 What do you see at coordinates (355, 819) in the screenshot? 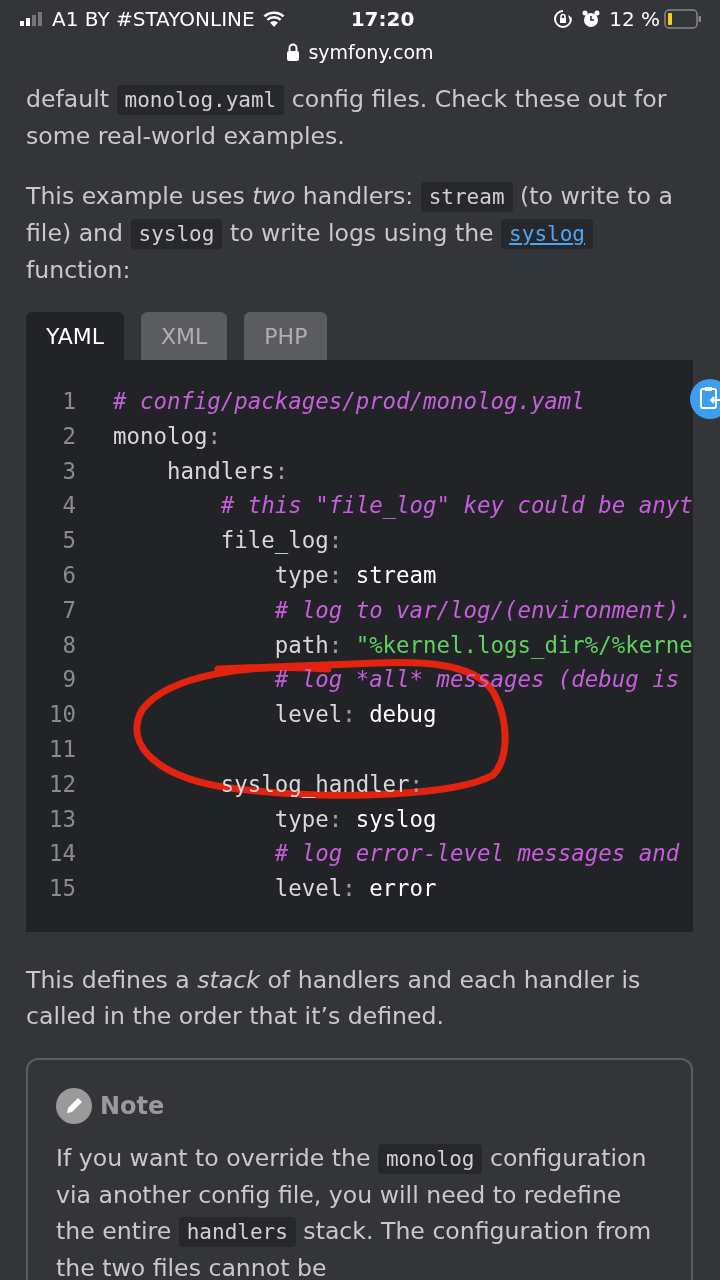
I see `code-line: type: syslog` at bounding box center [355, 819].